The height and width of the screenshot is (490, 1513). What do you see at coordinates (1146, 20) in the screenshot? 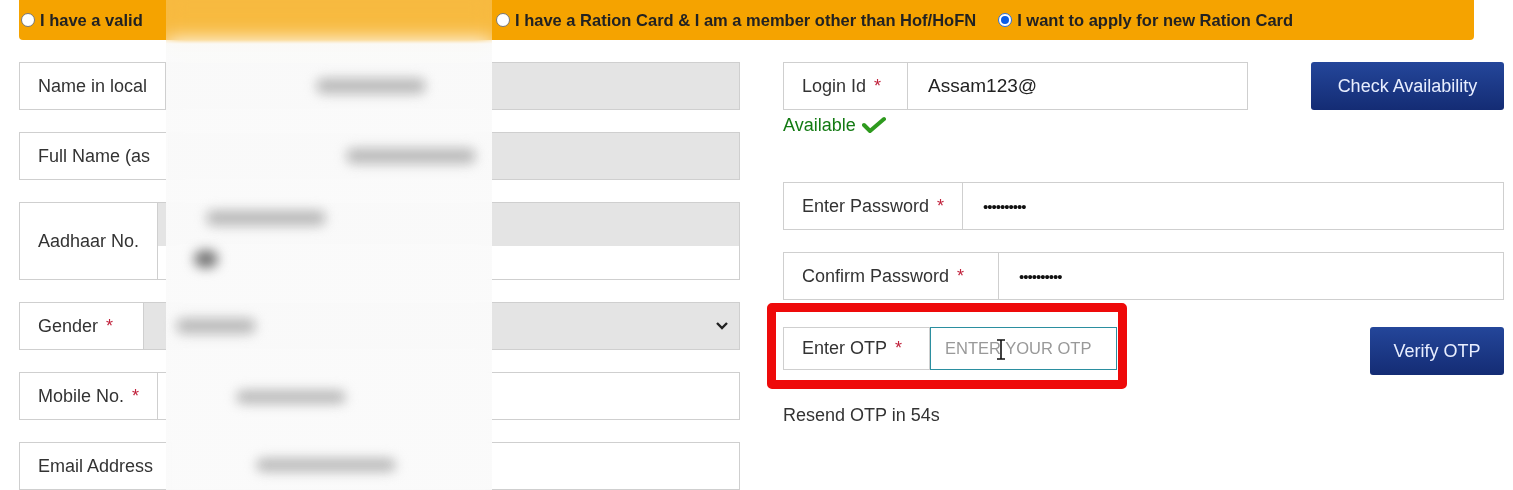
I see `radio-option: I want to apply for new Ration Card` at bounding box center [1146, 20].